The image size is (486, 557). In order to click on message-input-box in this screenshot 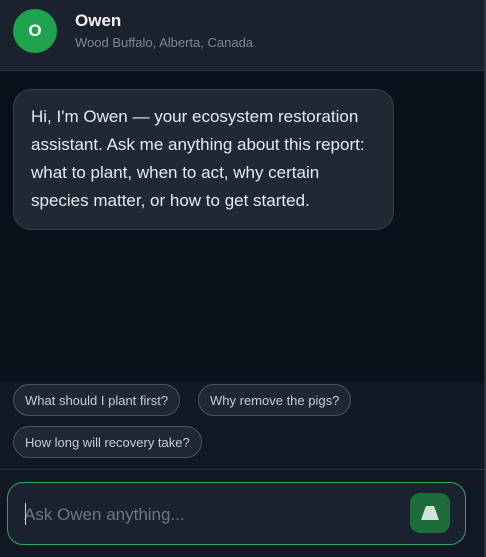, I will do `click(236, 513)`.